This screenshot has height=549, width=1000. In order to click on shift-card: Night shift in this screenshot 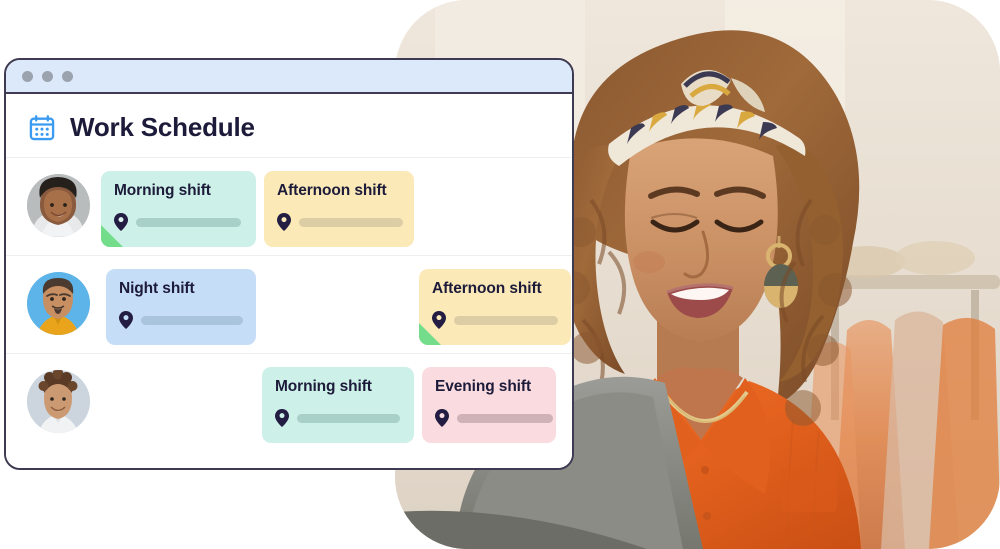, I will do `click(181, 307)`.